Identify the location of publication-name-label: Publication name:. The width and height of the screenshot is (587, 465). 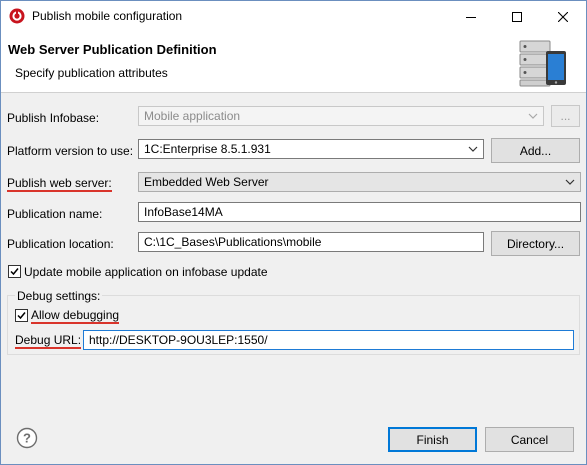
(55, 214).